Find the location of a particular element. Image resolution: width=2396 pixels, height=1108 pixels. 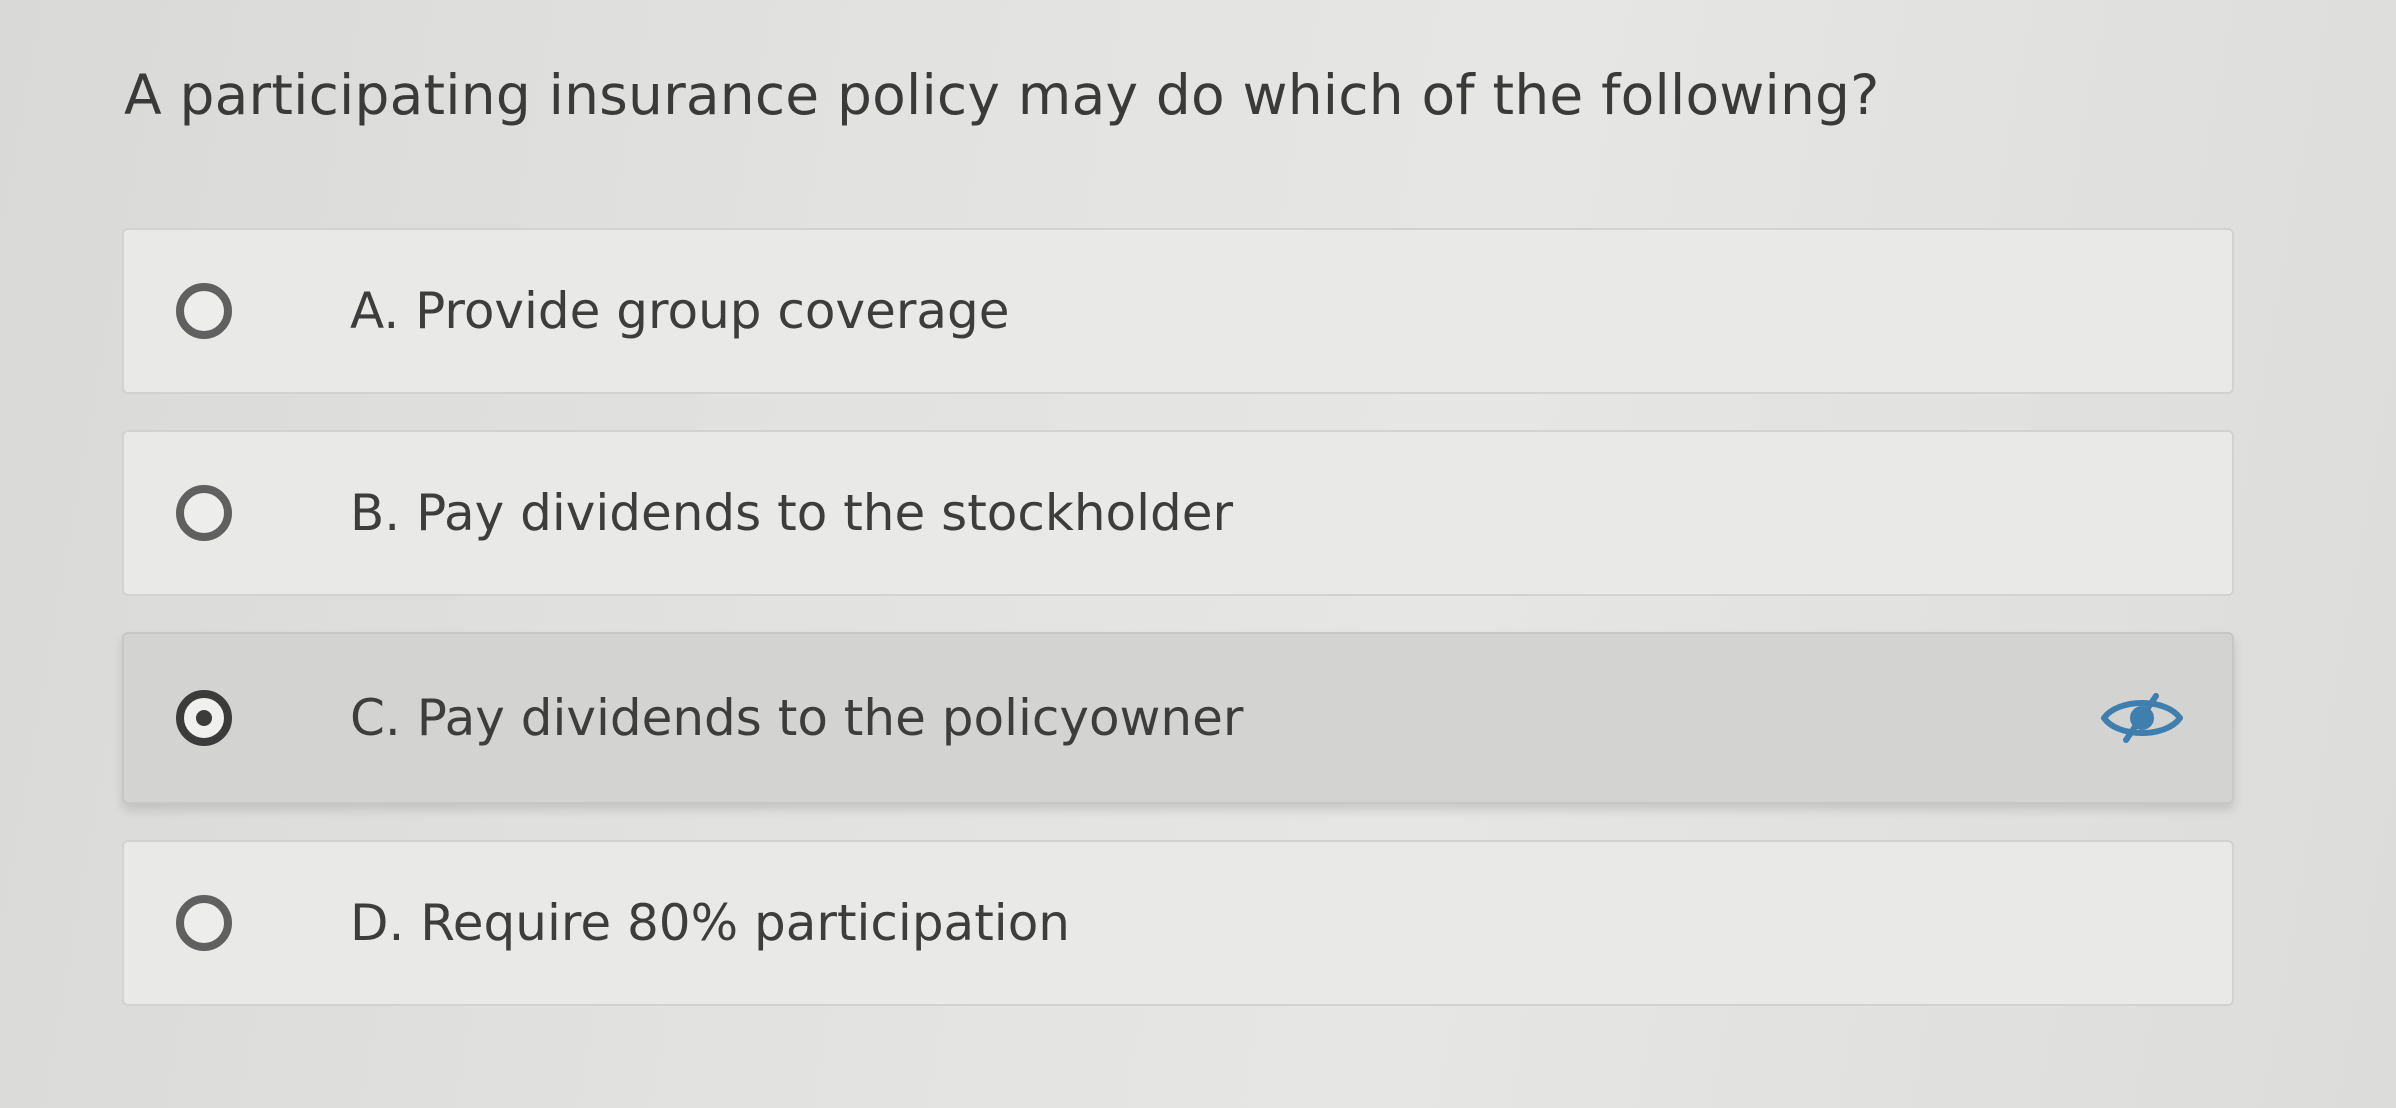

radio-button-a is located at coordinates (204, 311).